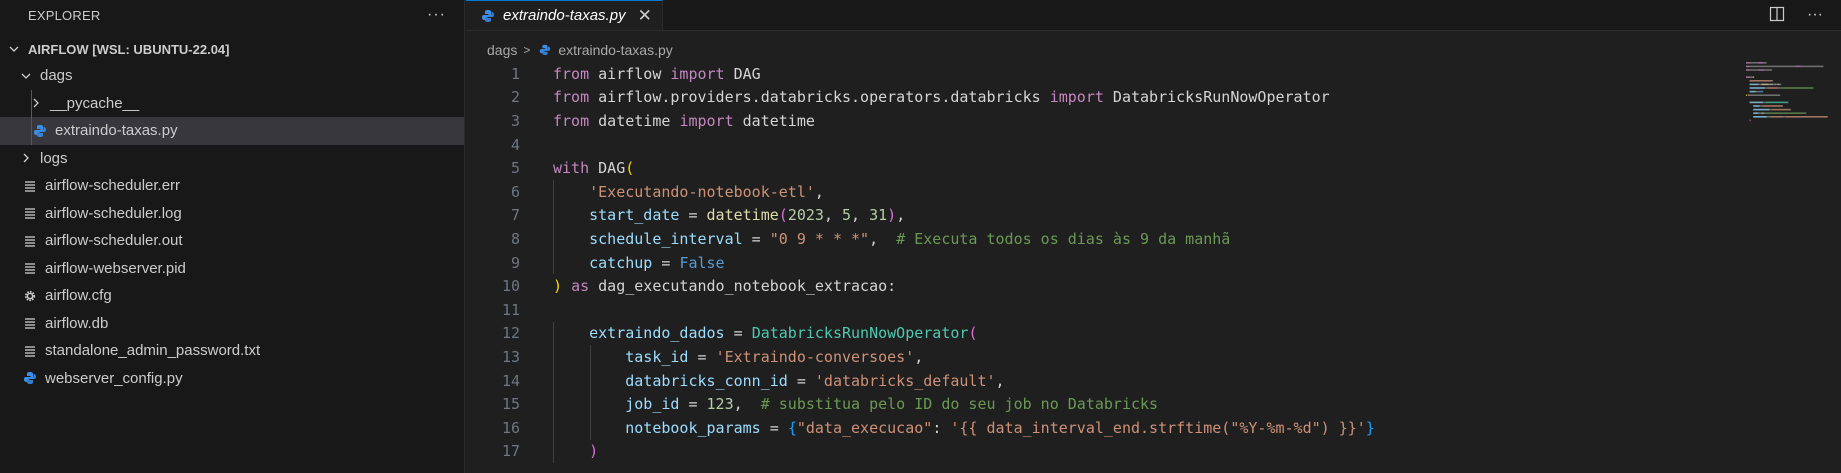 The image size is (1841, 473). I want to click on tree-item: dags, so click(232, 76).